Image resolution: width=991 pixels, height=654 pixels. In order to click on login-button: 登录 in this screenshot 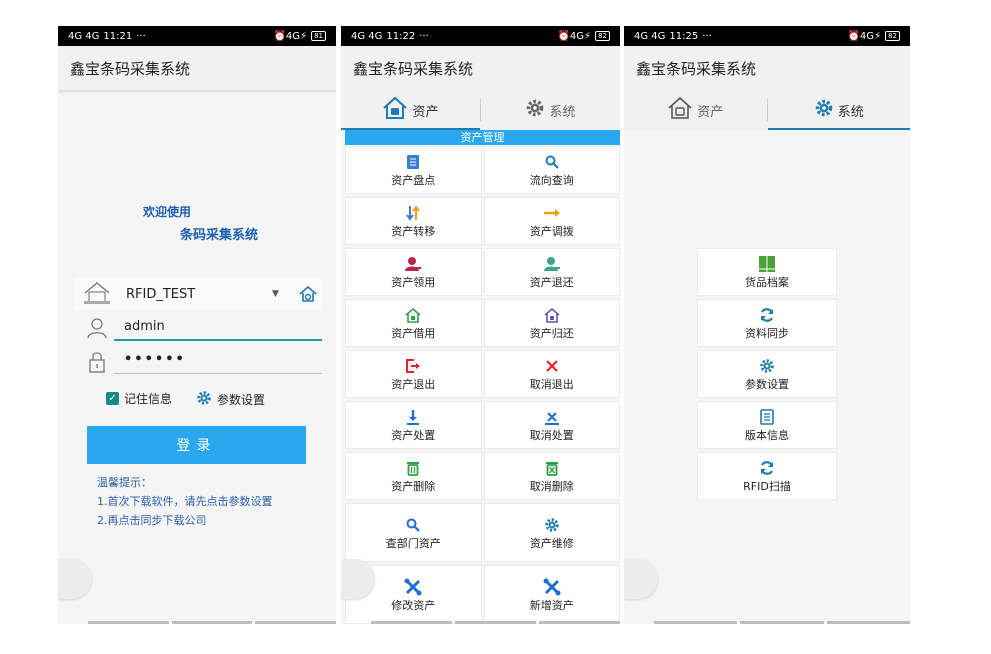, I will do `click(196, 445)`.